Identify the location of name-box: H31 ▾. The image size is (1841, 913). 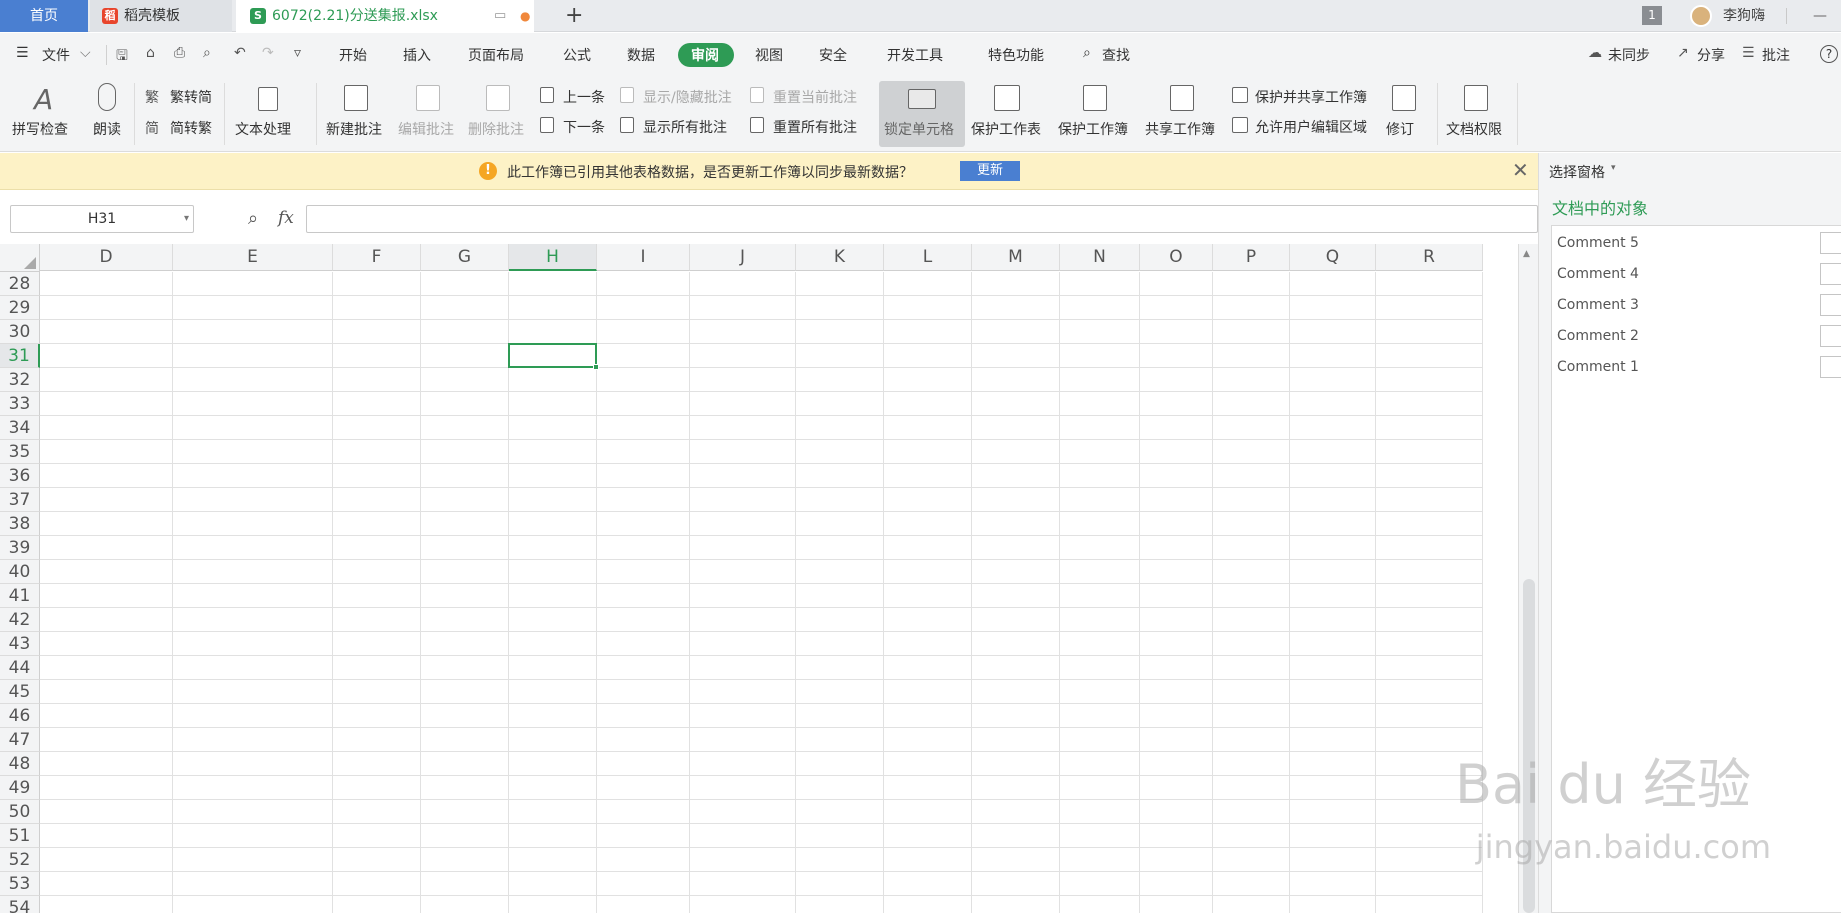
(102, 219).